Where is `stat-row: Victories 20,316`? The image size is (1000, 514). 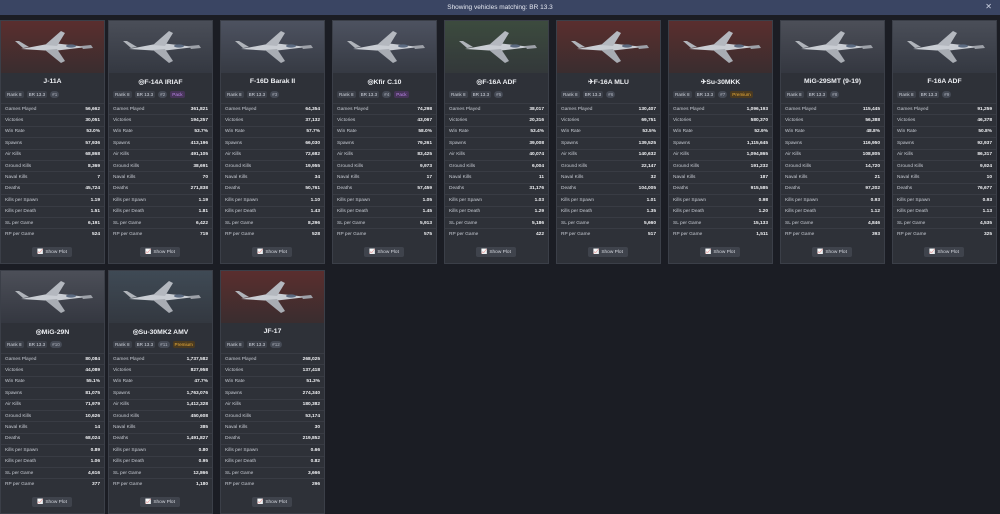
stat-row: Victories 20,316 is located at coordinates (496, 119).